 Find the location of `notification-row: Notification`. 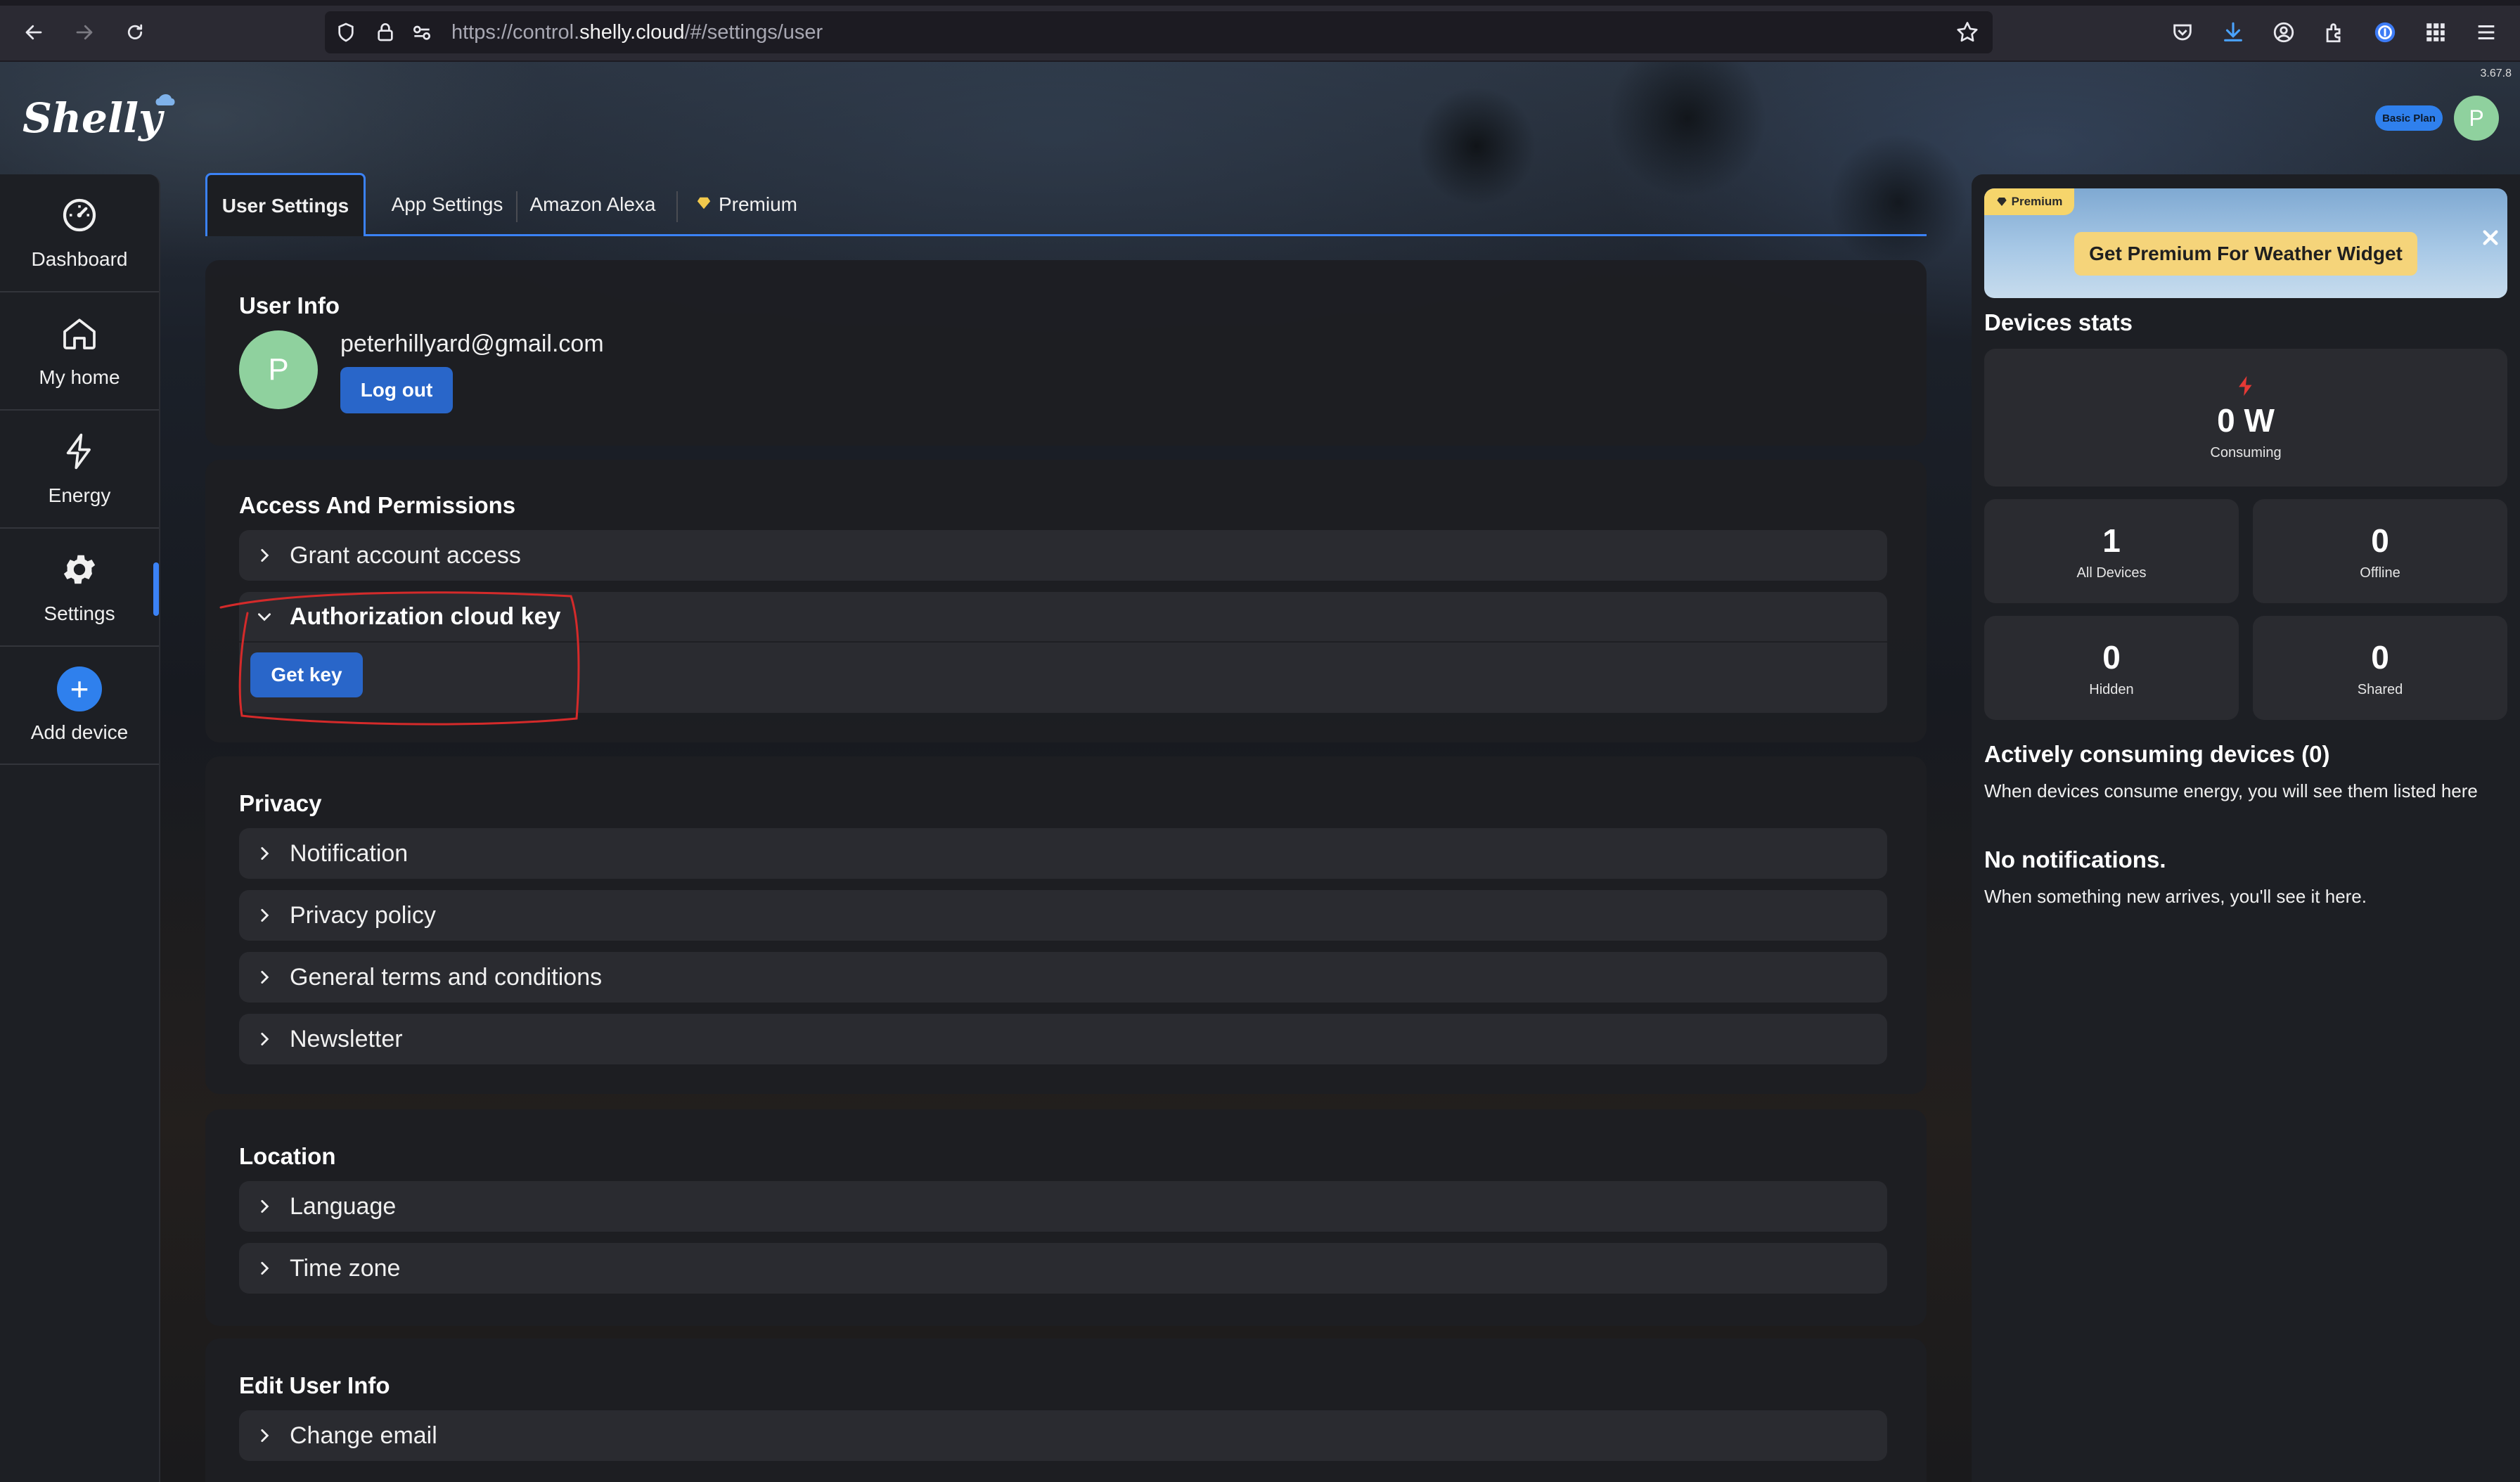

notification-row: Notification is located at coordinates (1063, 854).